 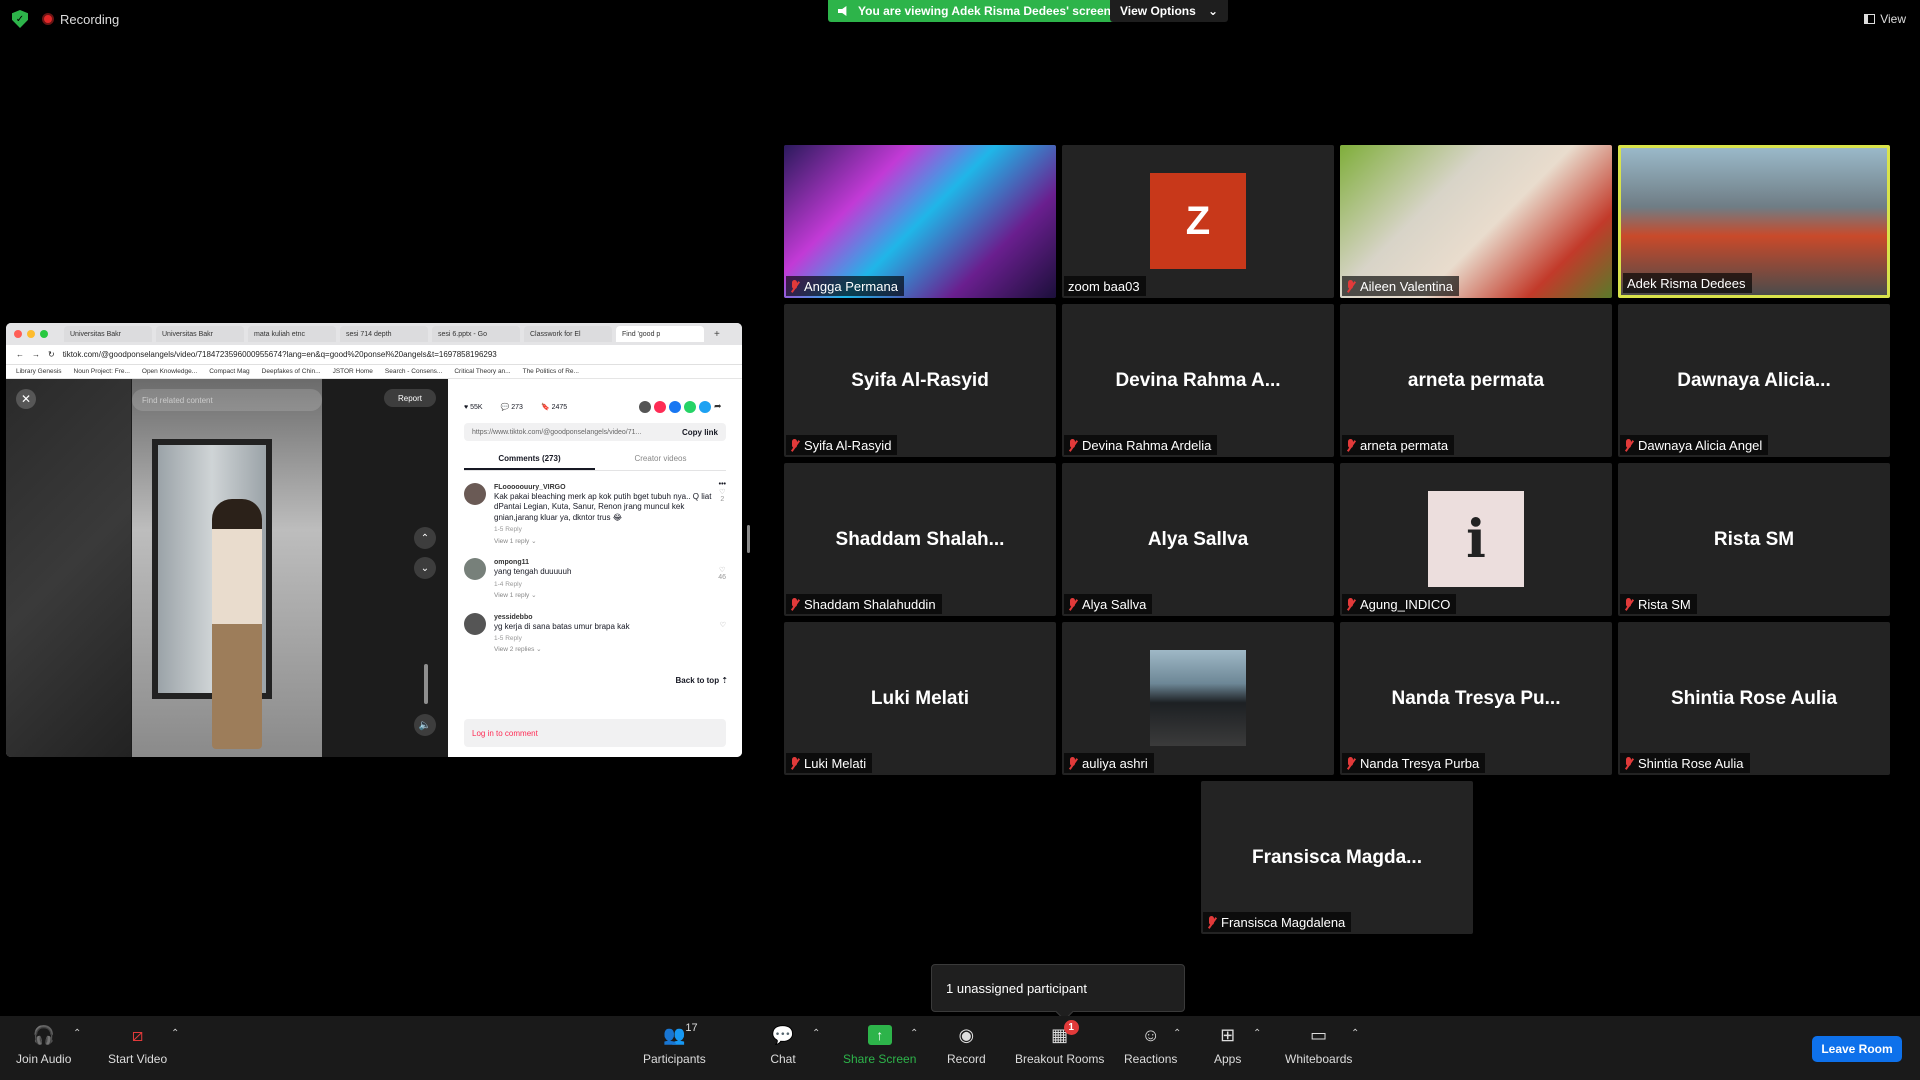 I want to click on participant-tile: Fransisca Magda... Fransisca Magdalena, so click(x=1337, y=857).